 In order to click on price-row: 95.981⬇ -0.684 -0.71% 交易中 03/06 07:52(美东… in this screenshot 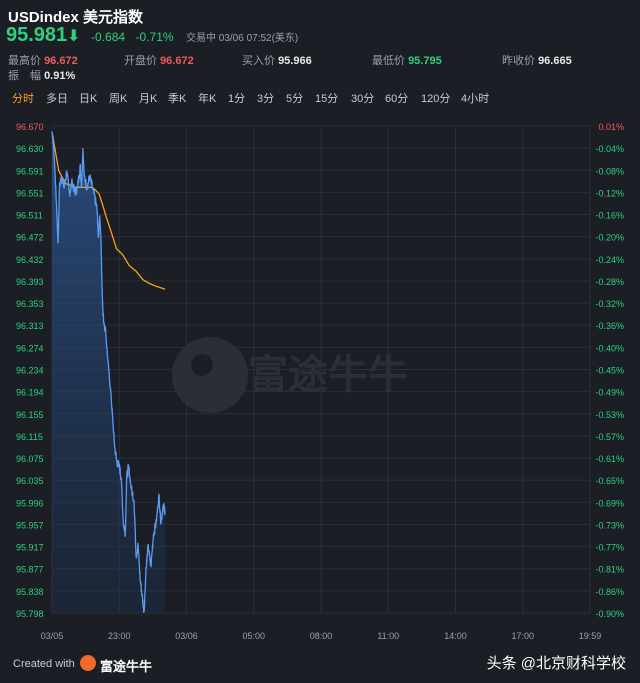, I will do `click(152, 35)`.